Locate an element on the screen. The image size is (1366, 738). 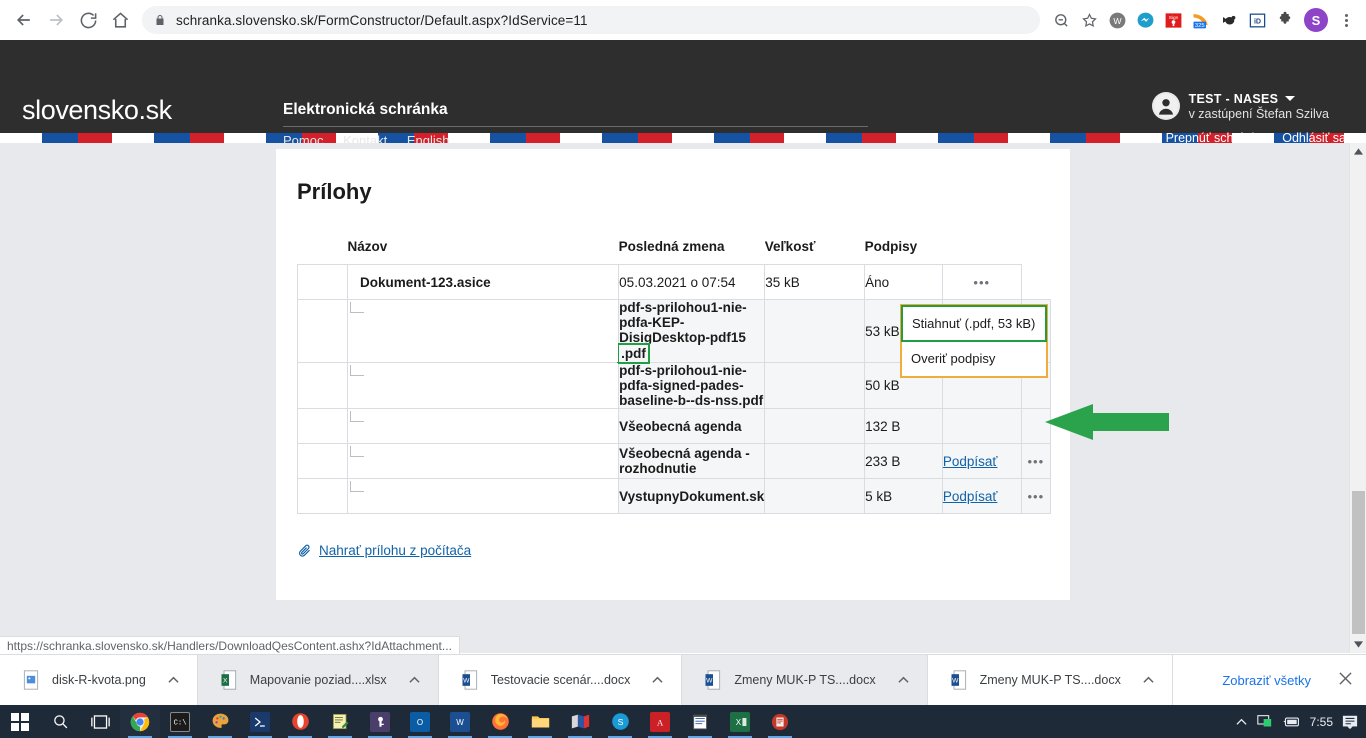
keepass-taskbar-icon is located at coordinates (380, 721).